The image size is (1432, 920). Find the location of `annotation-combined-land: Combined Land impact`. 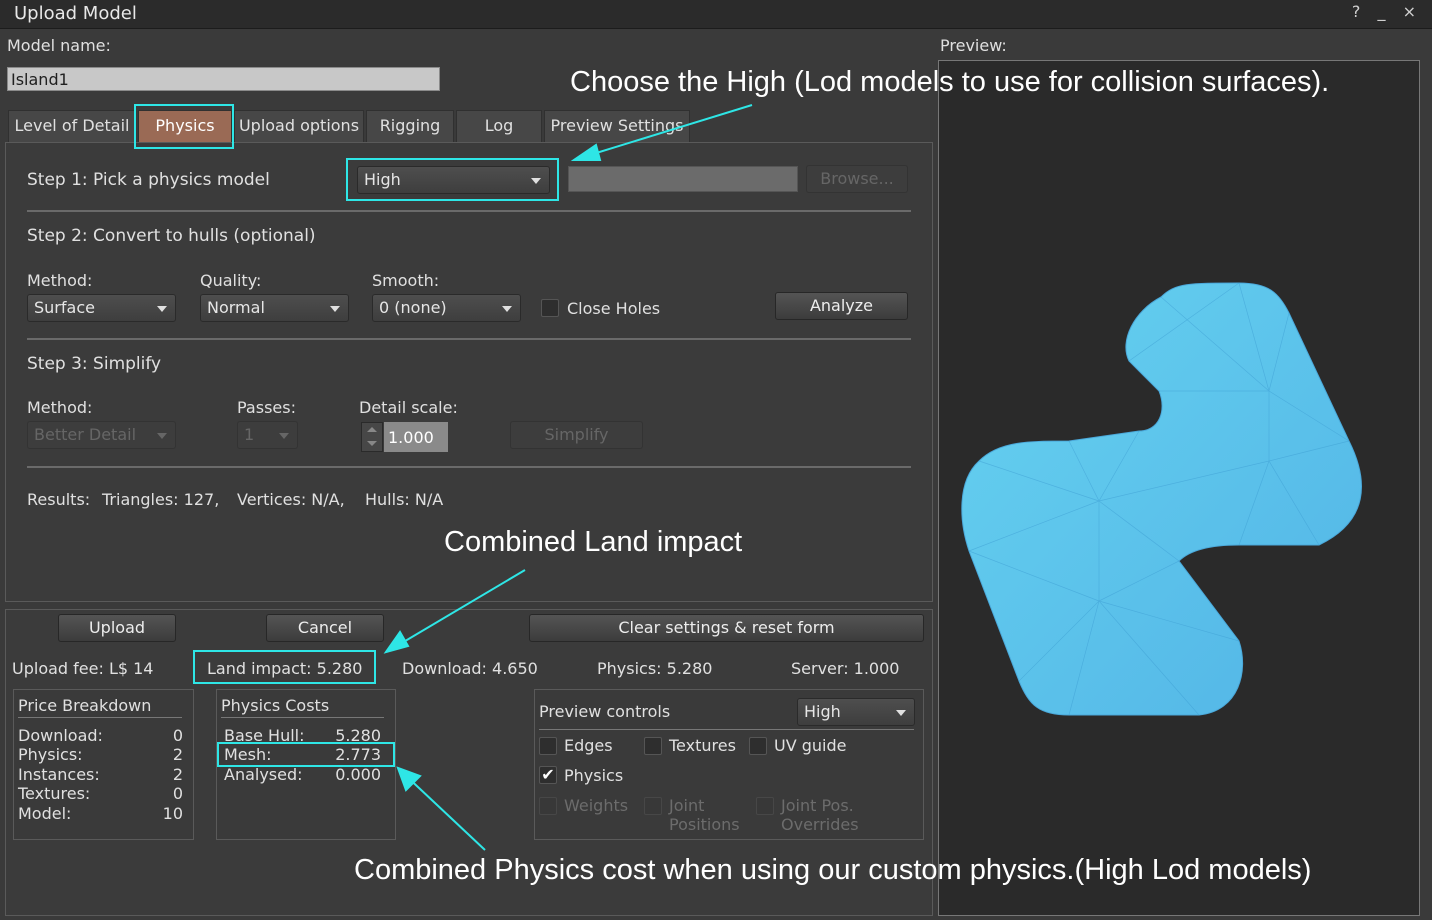

annotation-combined-land: Combined Land impact is located at coordinates (593, 542).